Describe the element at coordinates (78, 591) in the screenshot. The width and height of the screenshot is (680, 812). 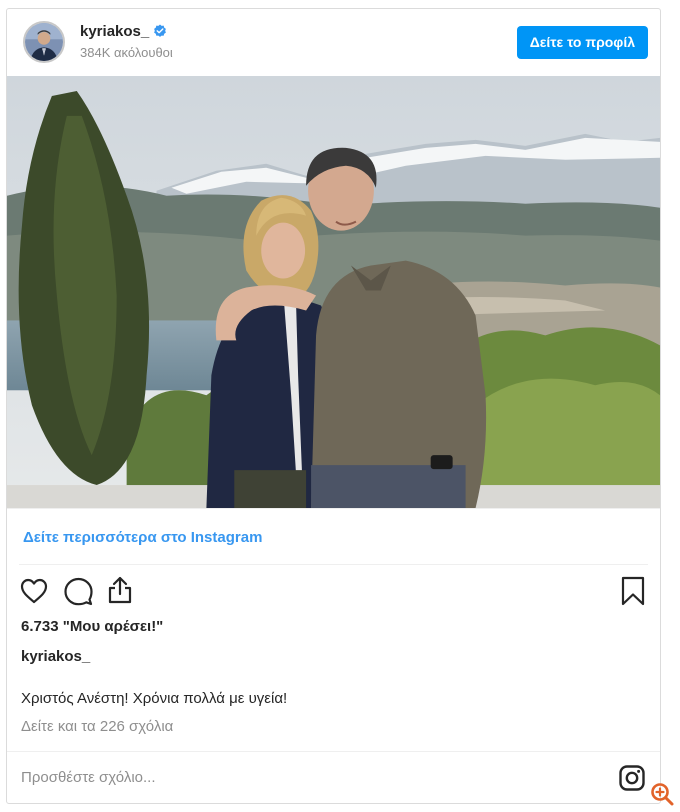
I see `comment-icon` at that location.